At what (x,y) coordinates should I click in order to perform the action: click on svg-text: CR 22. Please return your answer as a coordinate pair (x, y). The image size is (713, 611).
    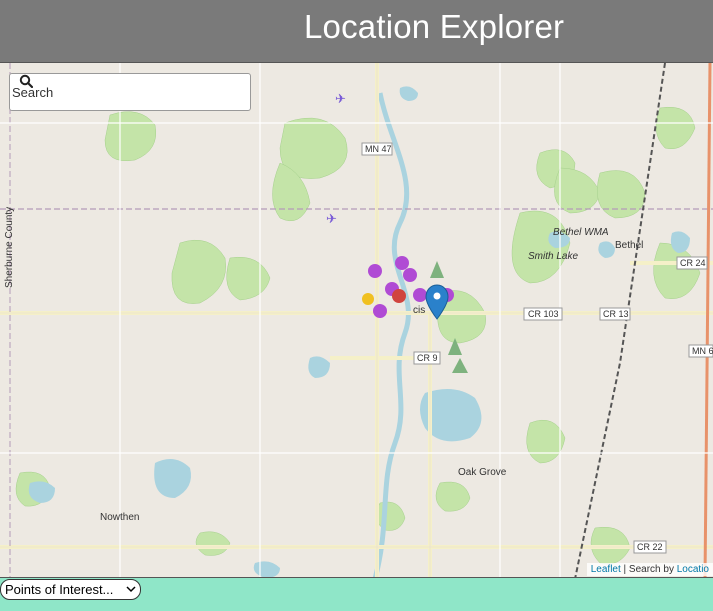
    Looking at the image, I should click on (650, 547).